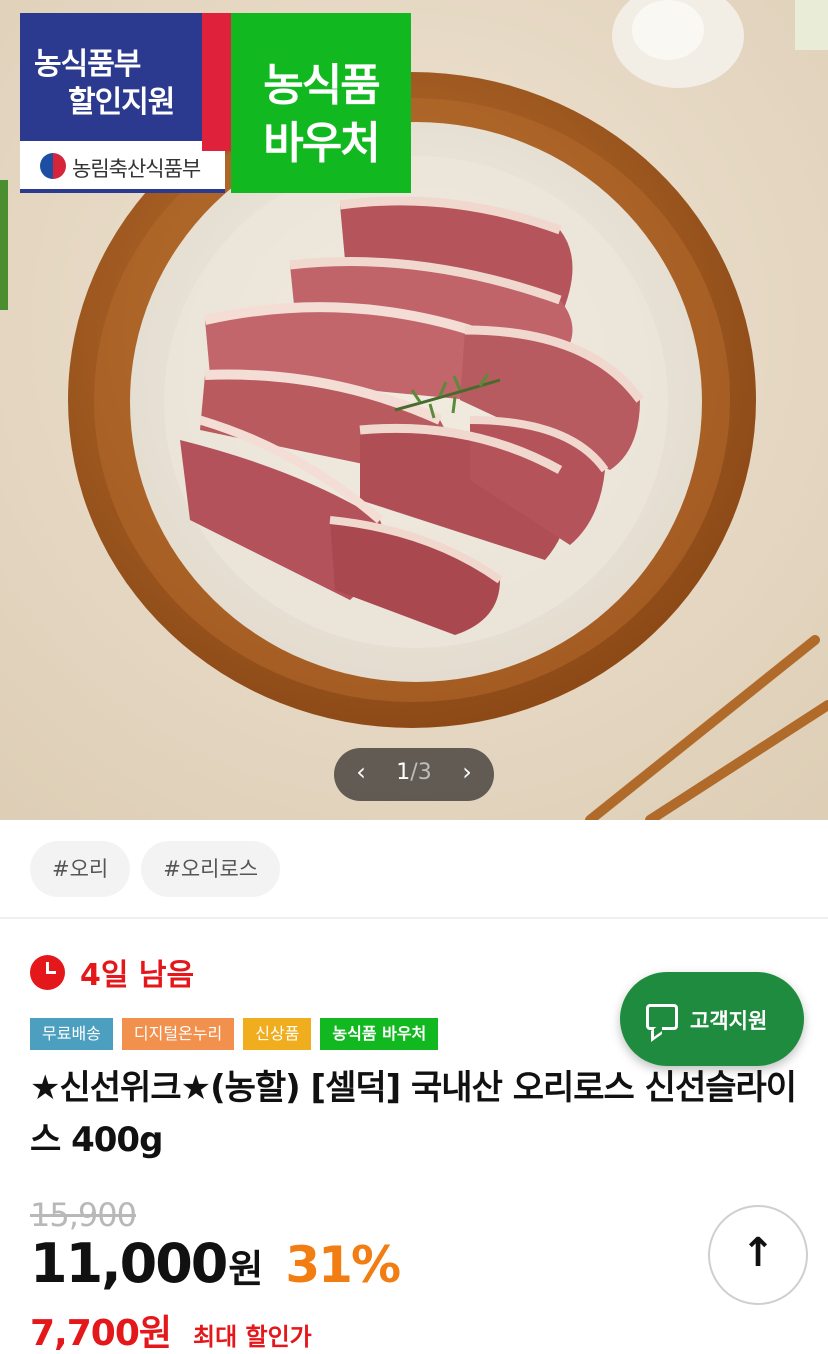  What do you see at coordinates (252, 1337) in the screenshot?
I see `max-discount-label: 최대 할인가` at bounding box center [252, 1337].